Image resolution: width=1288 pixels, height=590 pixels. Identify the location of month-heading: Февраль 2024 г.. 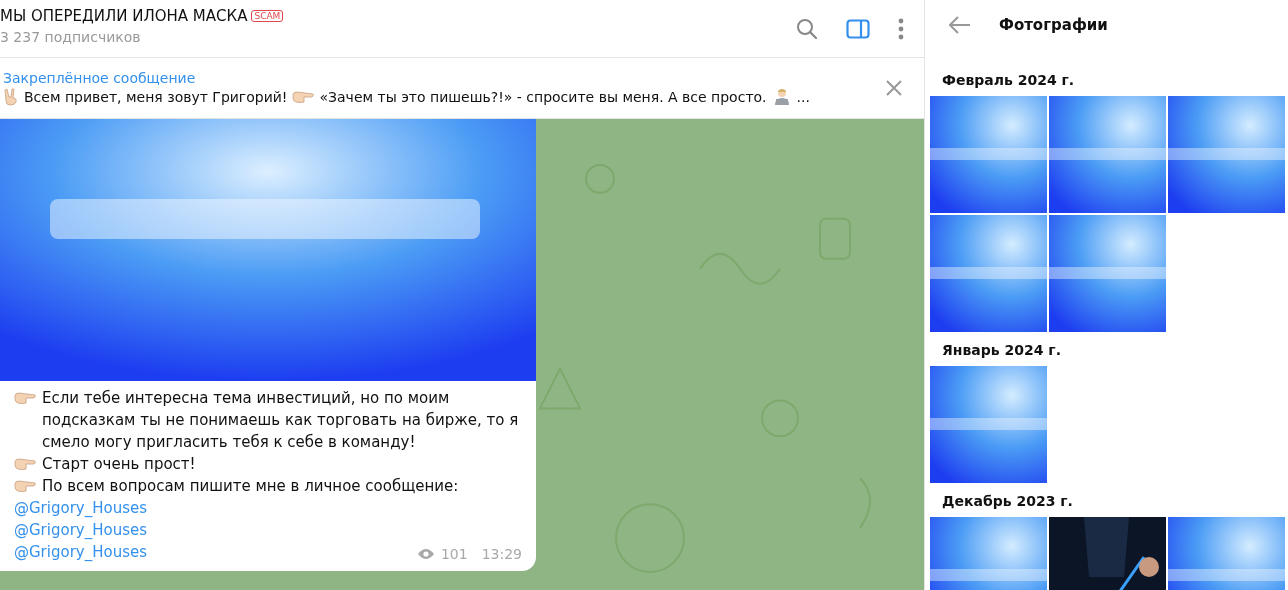
(1008, 80).